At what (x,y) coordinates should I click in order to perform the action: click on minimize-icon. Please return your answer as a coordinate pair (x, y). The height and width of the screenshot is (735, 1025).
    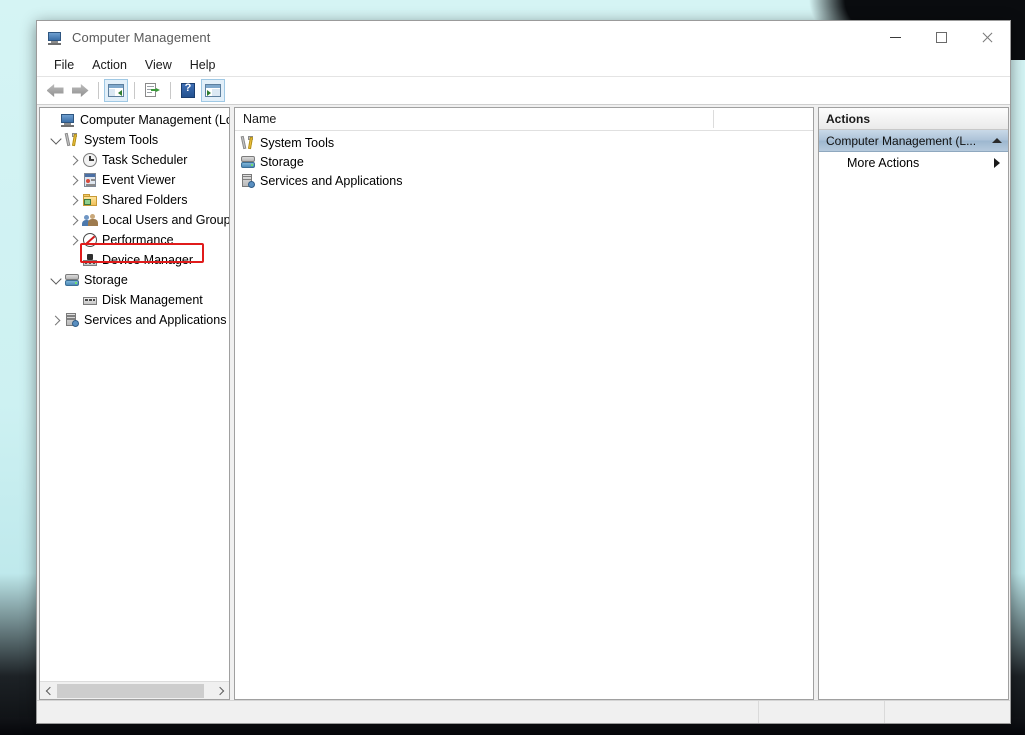
    Looking at the image, I should click on (895, 37).